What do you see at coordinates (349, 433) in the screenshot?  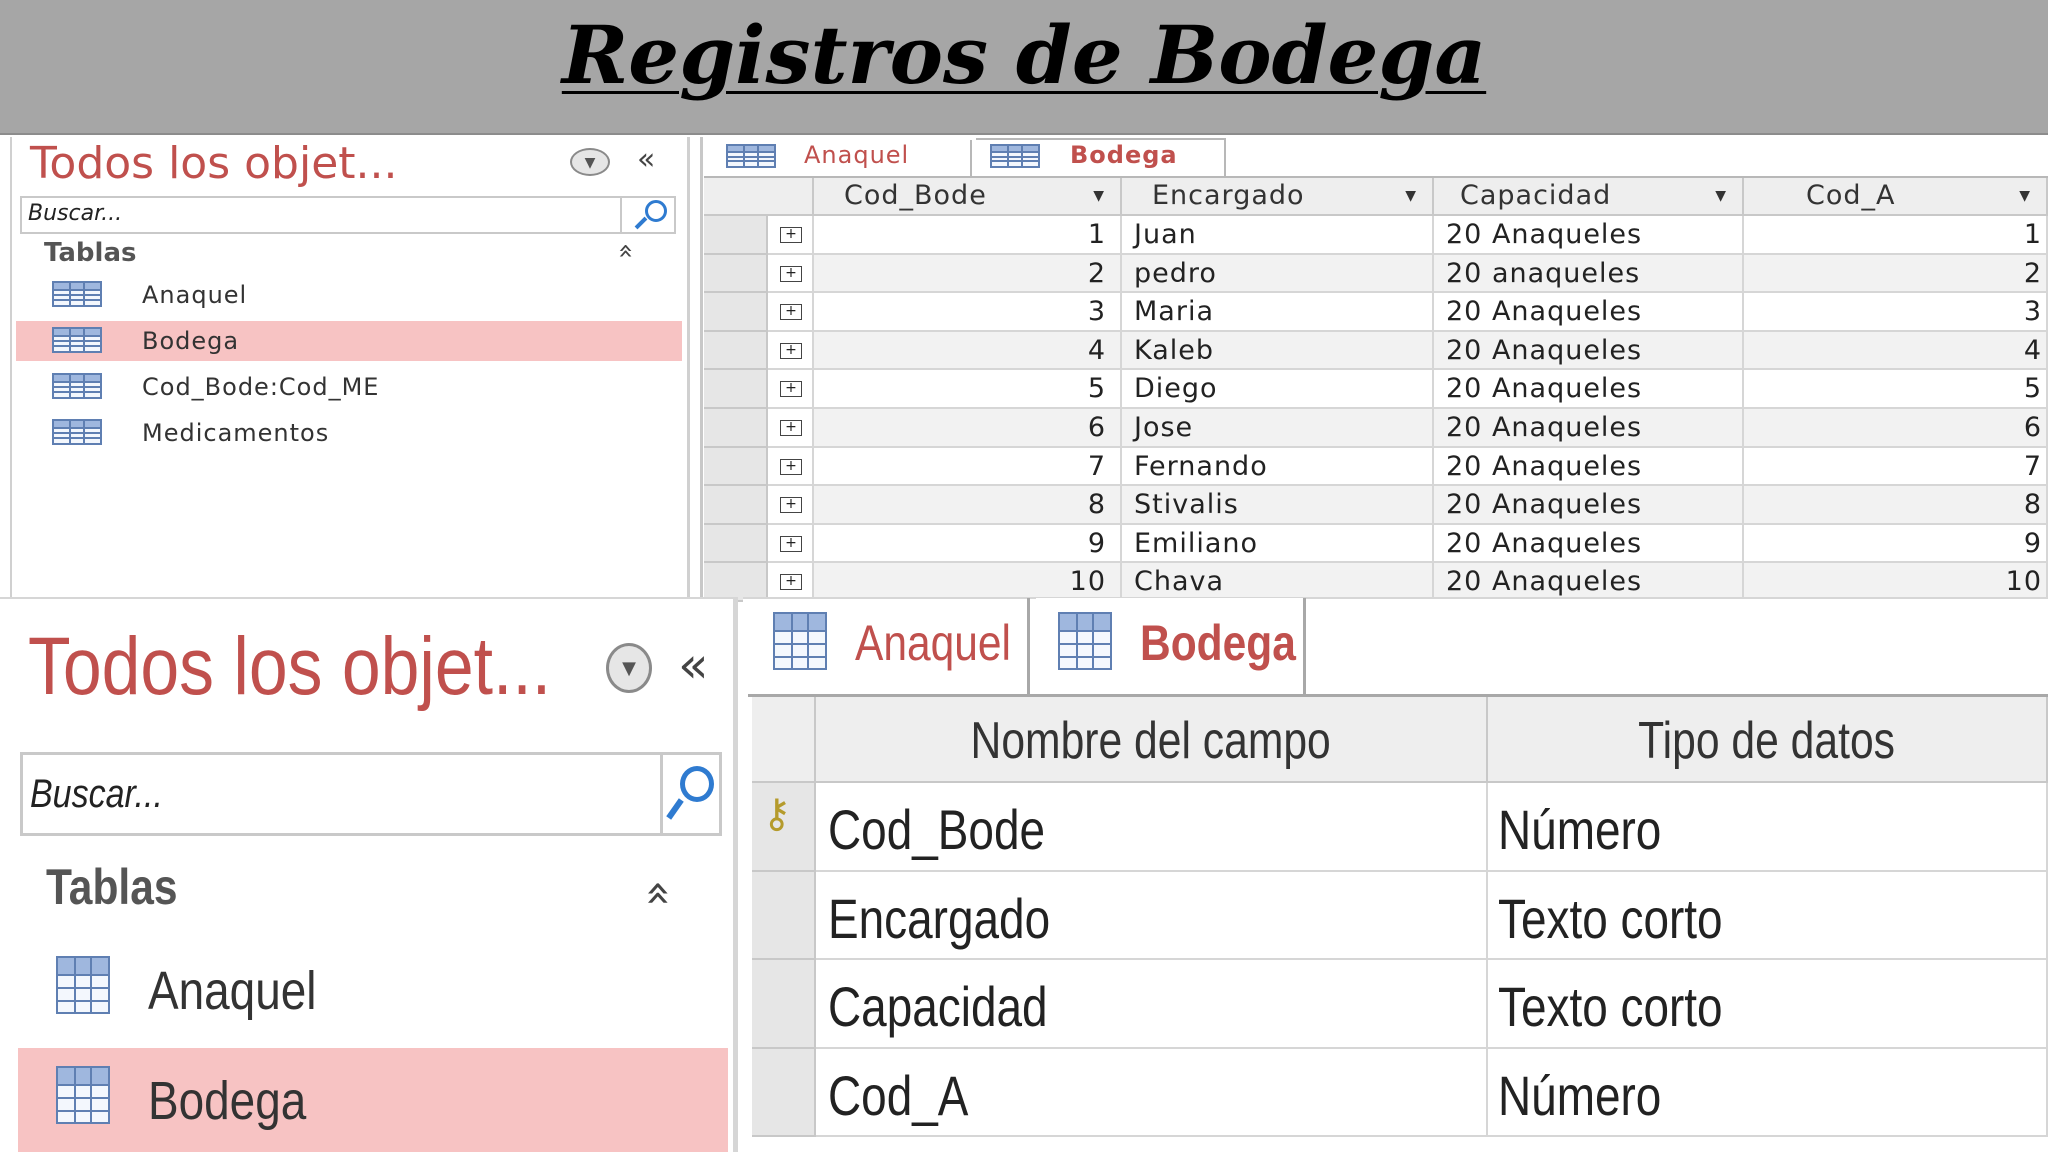 I see `nav-item-medicamentos: Medicamentos` at bounding box center [349, 433].